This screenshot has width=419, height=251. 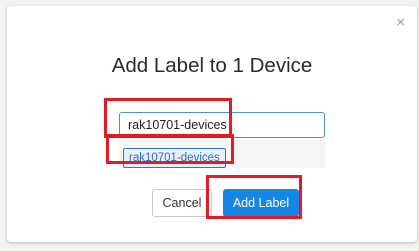 What do you see at coordinates (182, 203) in the screenshot?
I see `cancel-button: Cancel` at bounding box center [182, 203].